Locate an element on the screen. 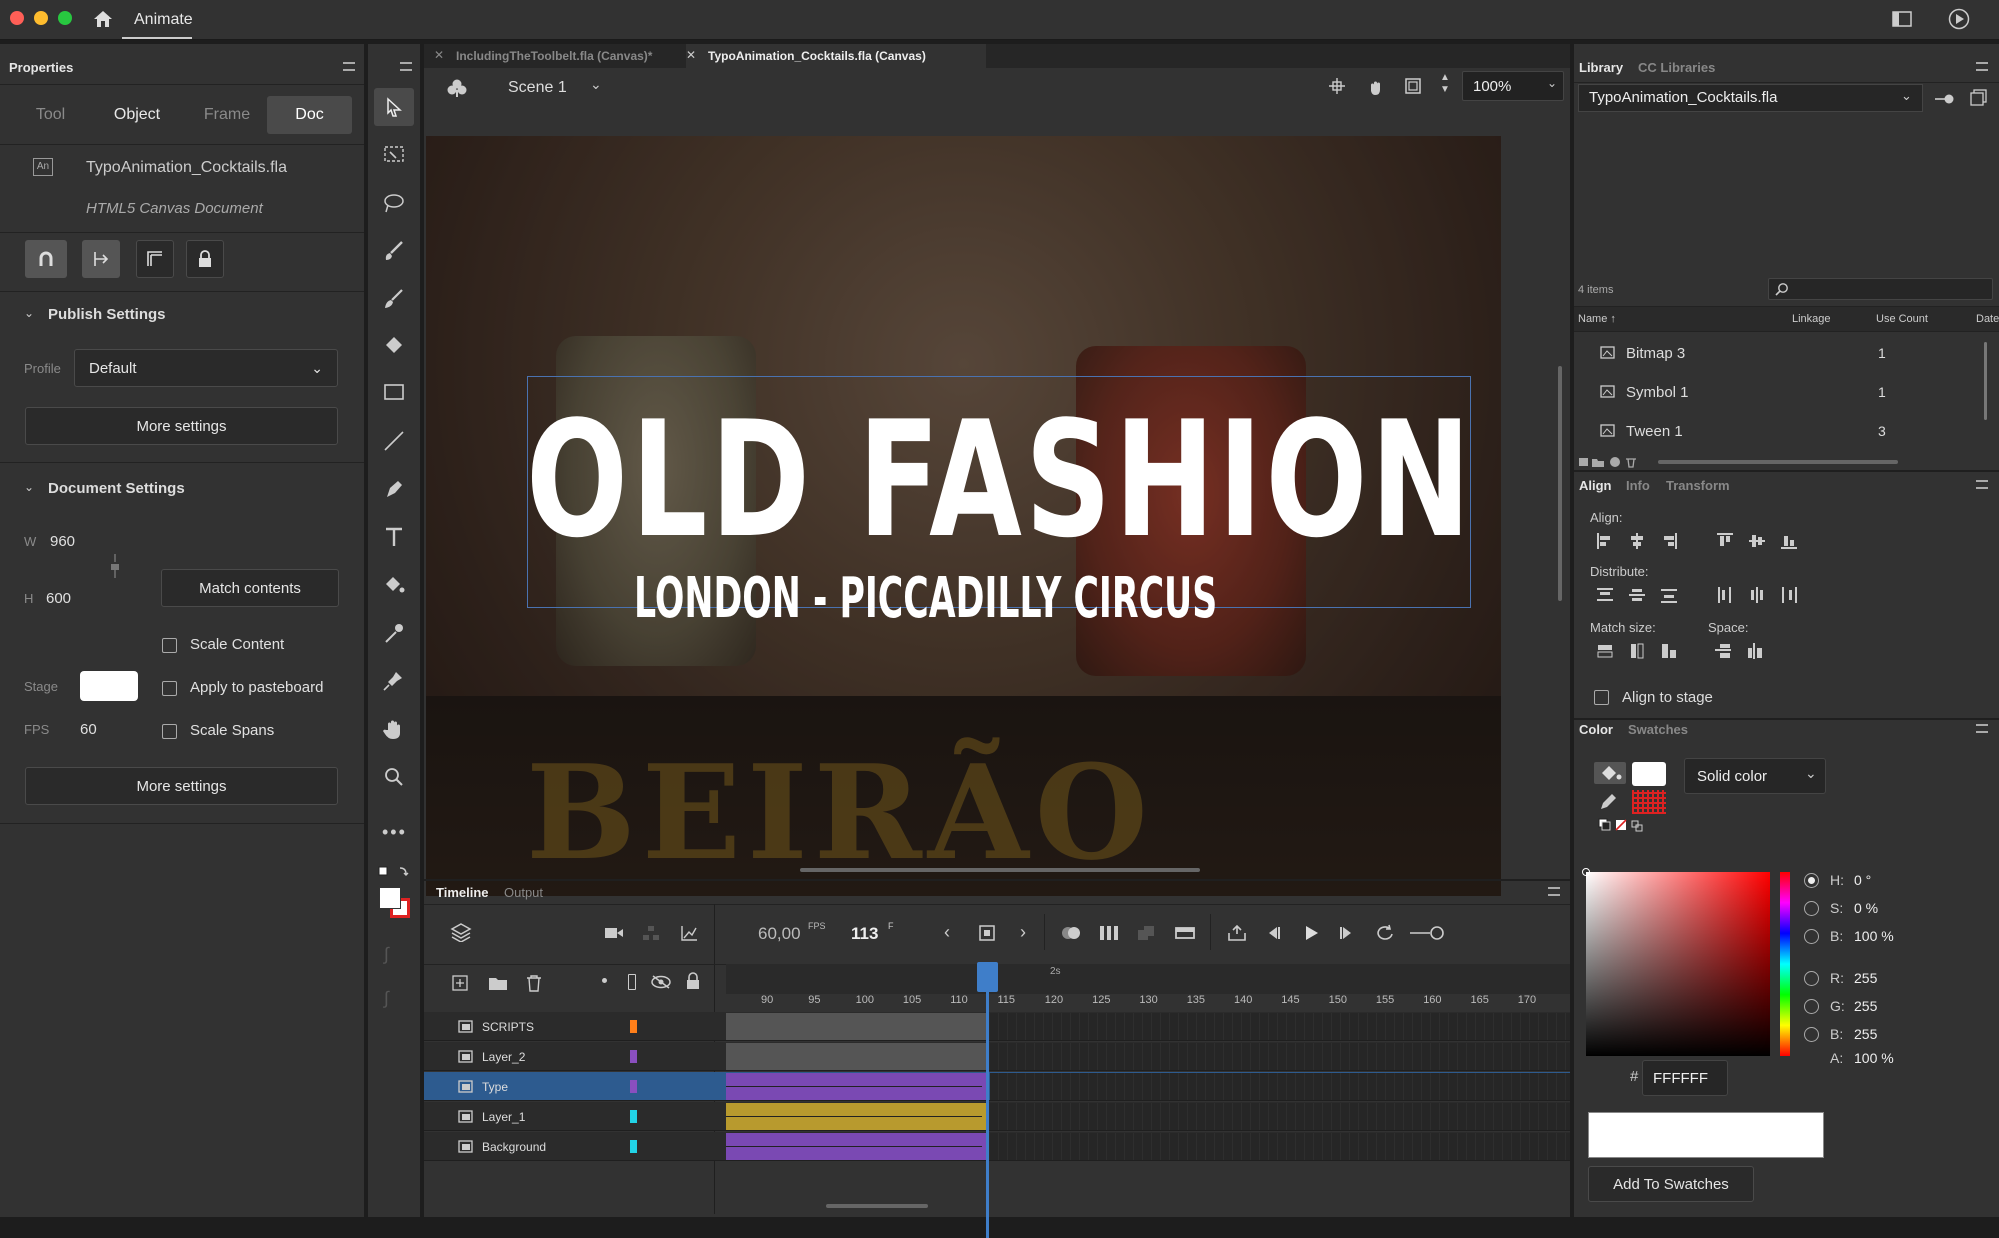  height-input: 600 is located at coordinates (58, 598).